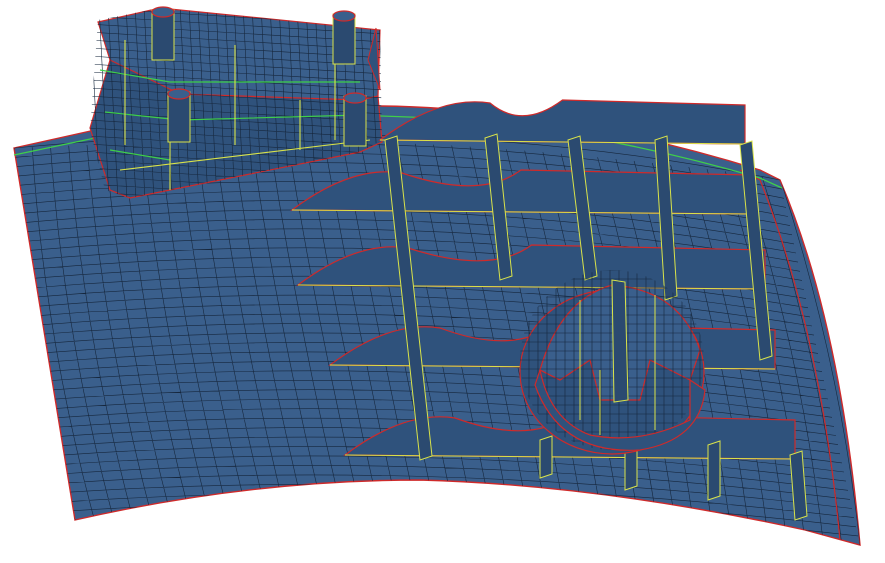 This screenshot has height=563, width=885. I want to click on boss-pin-2-top, so click(344, 16).